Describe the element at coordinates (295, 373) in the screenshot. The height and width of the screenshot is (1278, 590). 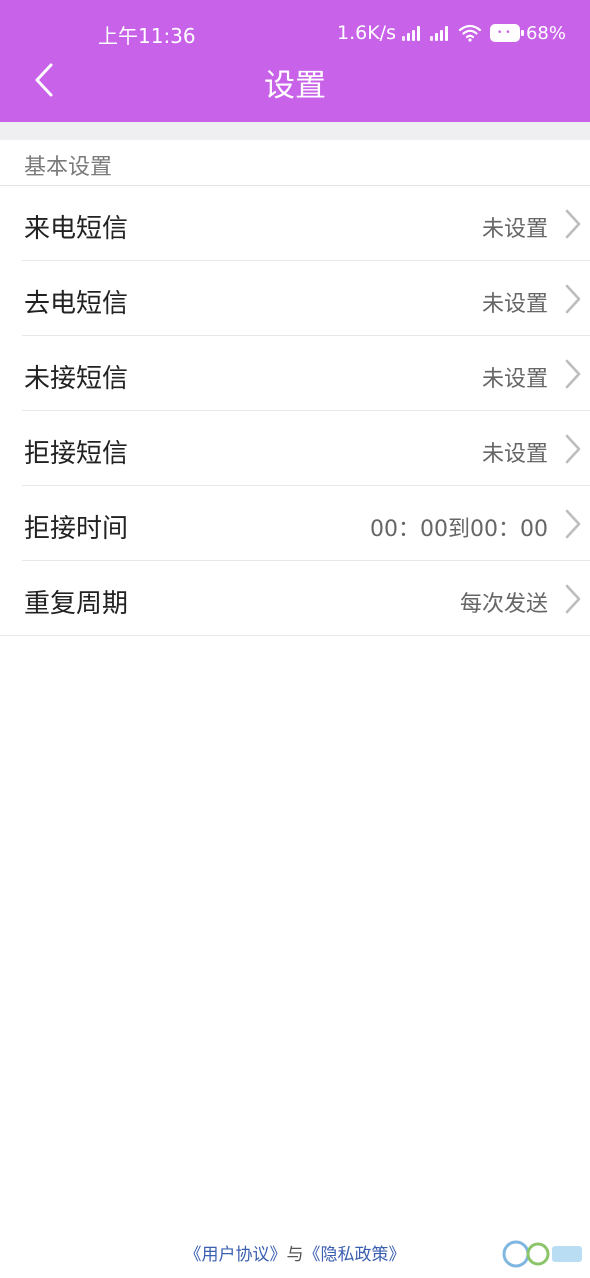
I see `setting-row-missed-sms: 未接短信 未设置` at that location.